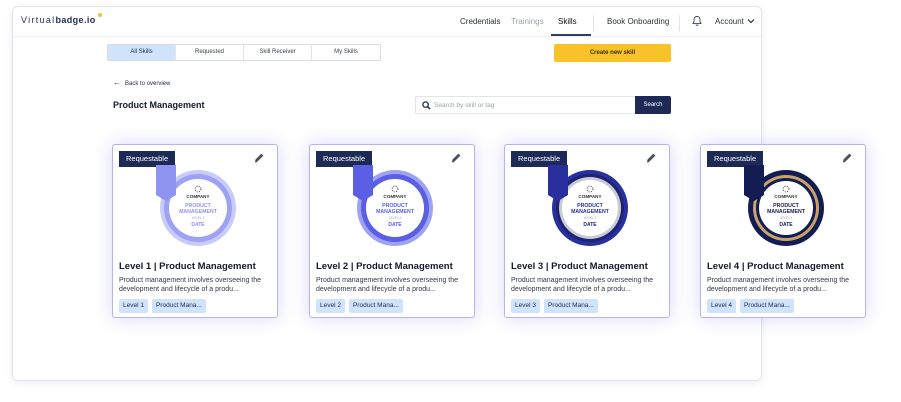  I want to click on logo: Virtualbadge.io, so click(61, 19).